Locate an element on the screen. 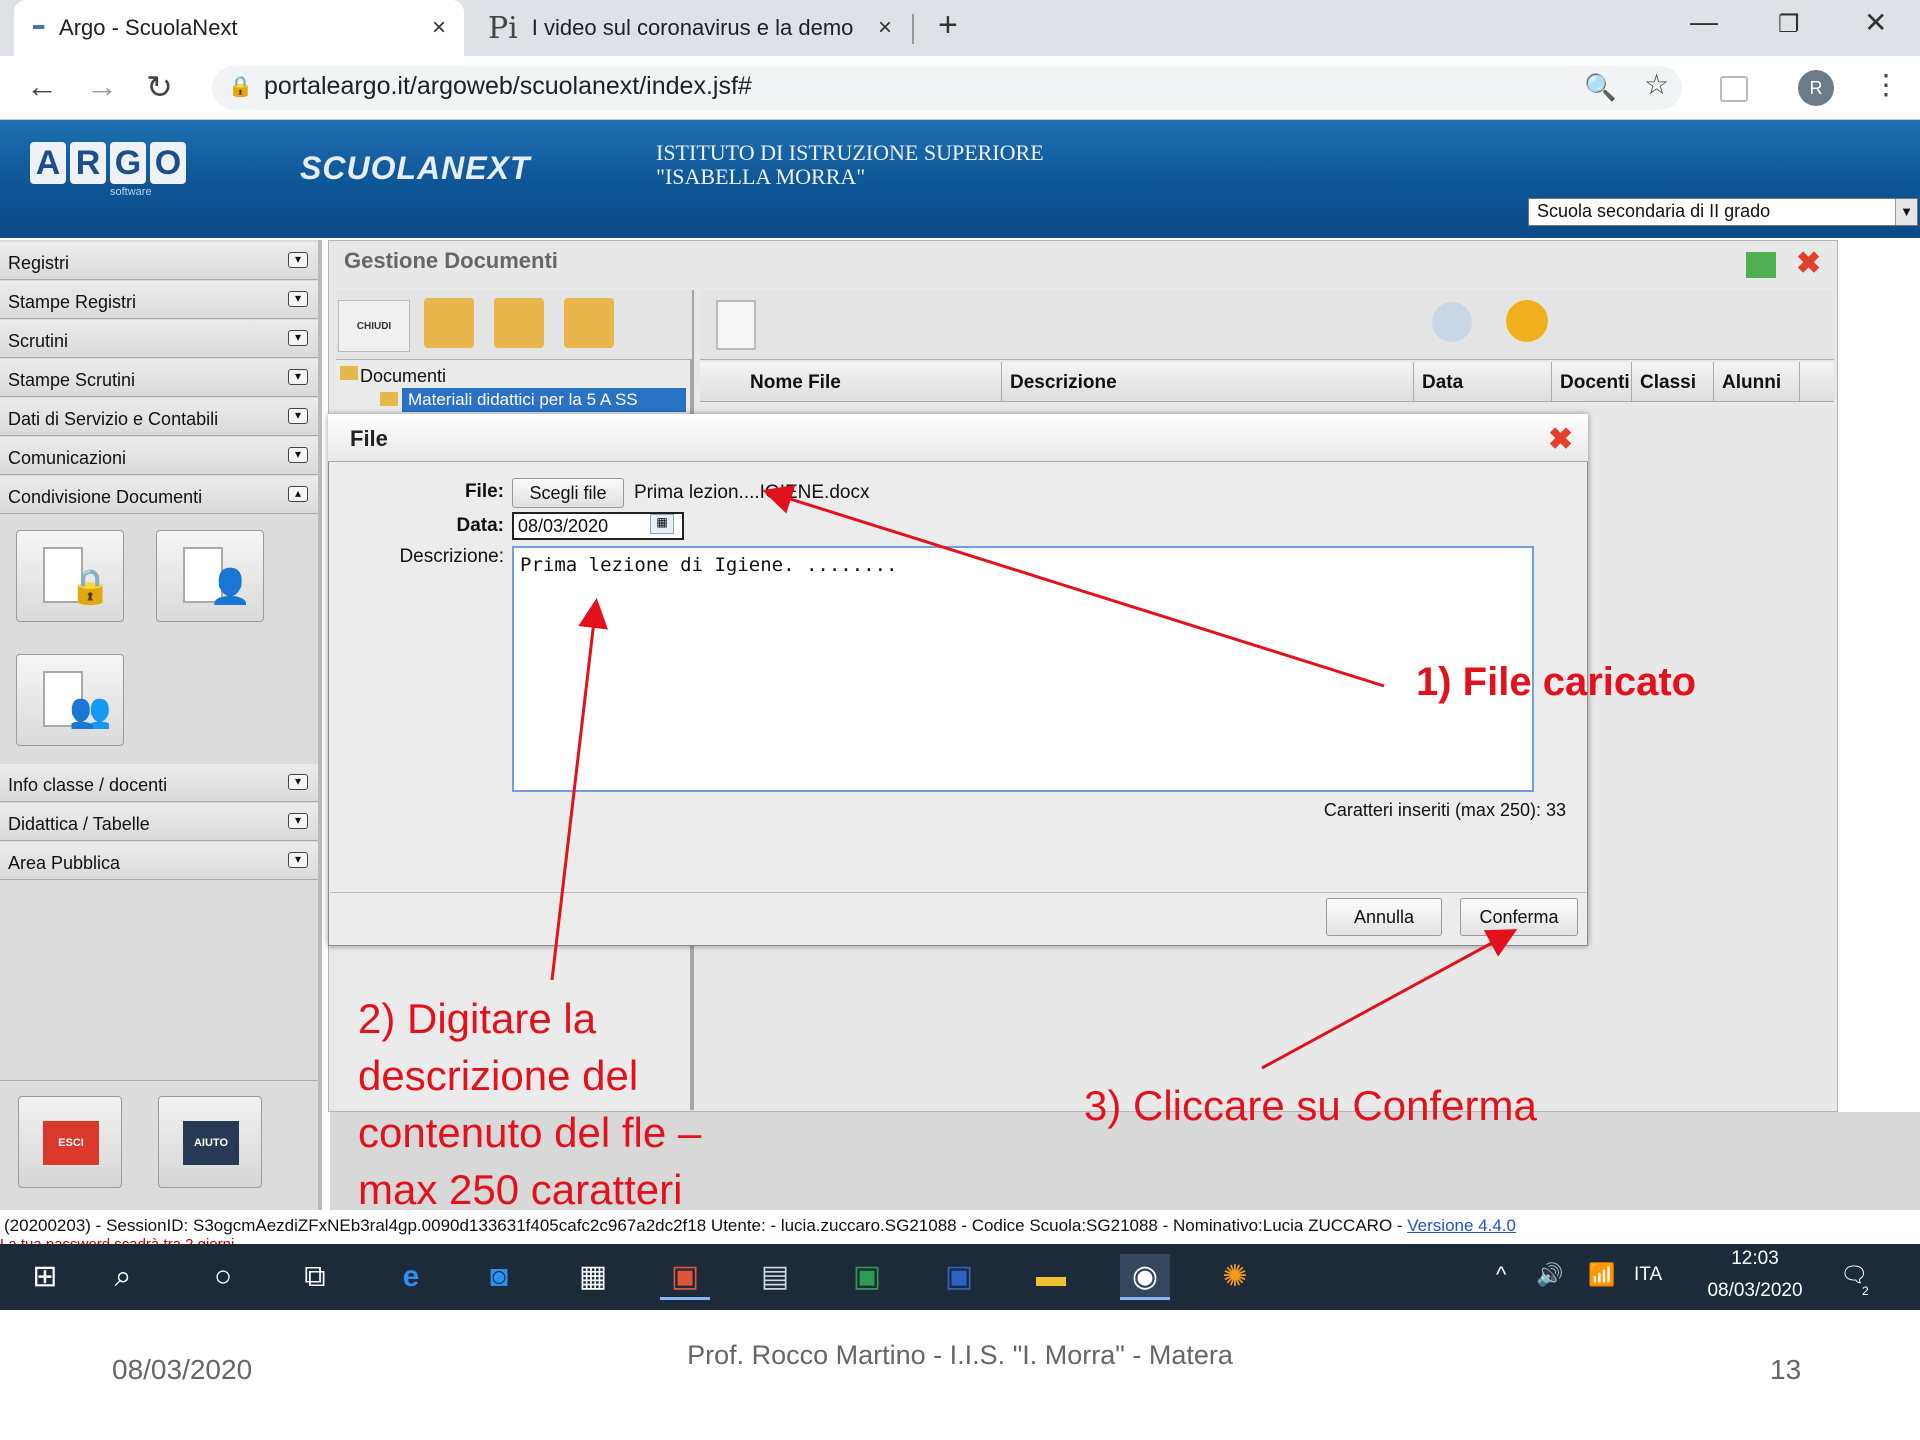 The image size is (1920, 1440). sidebar-item-didattica: Didattica / Tabelle ▾ is located at coordinates (159, 822).